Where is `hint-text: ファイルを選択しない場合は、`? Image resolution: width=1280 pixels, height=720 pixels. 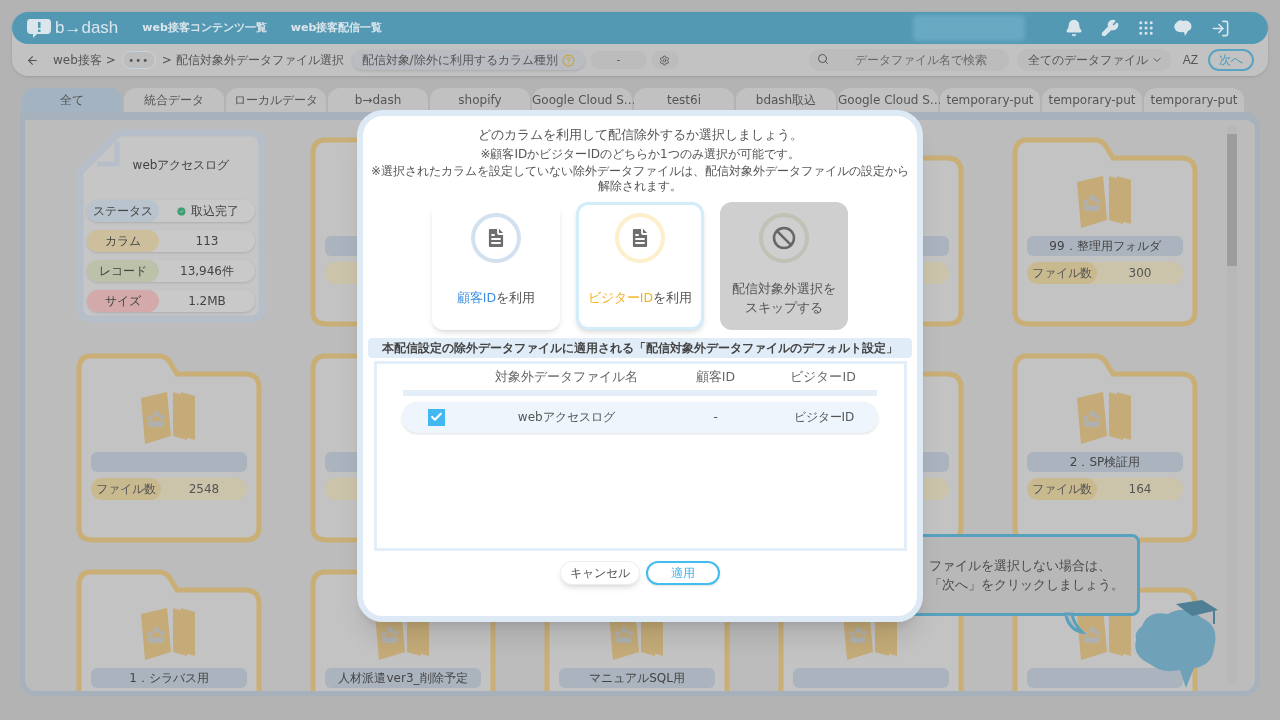 hint-text: ファイルを選択しない場合は、 is located at coordinates (1020, 566).